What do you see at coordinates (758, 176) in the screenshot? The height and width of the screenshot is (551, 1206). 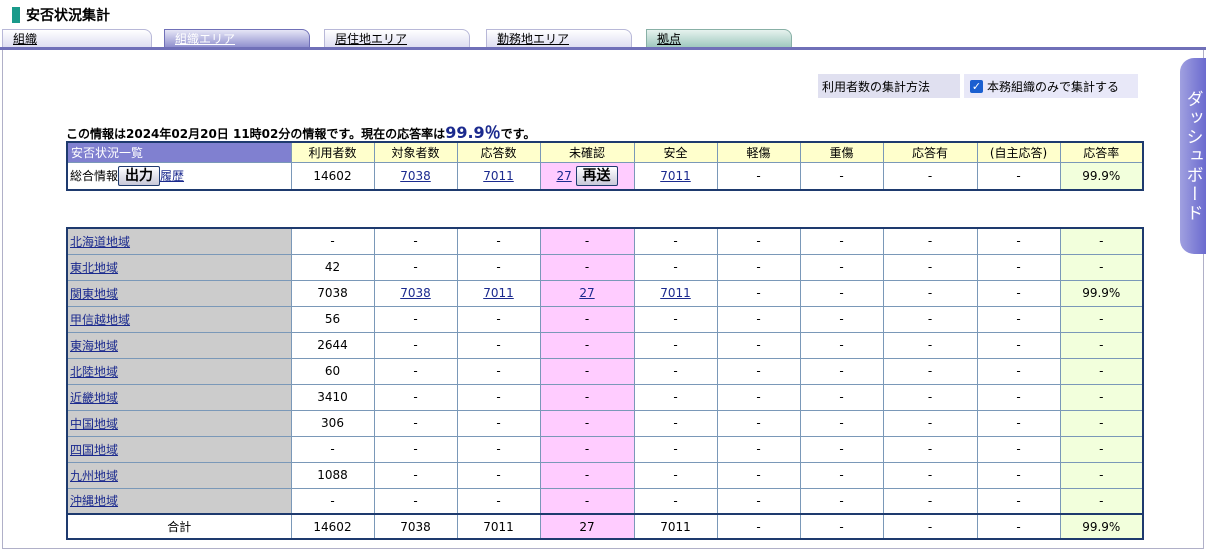 I see `summary-minor: -` at bounding box center [758, 176].